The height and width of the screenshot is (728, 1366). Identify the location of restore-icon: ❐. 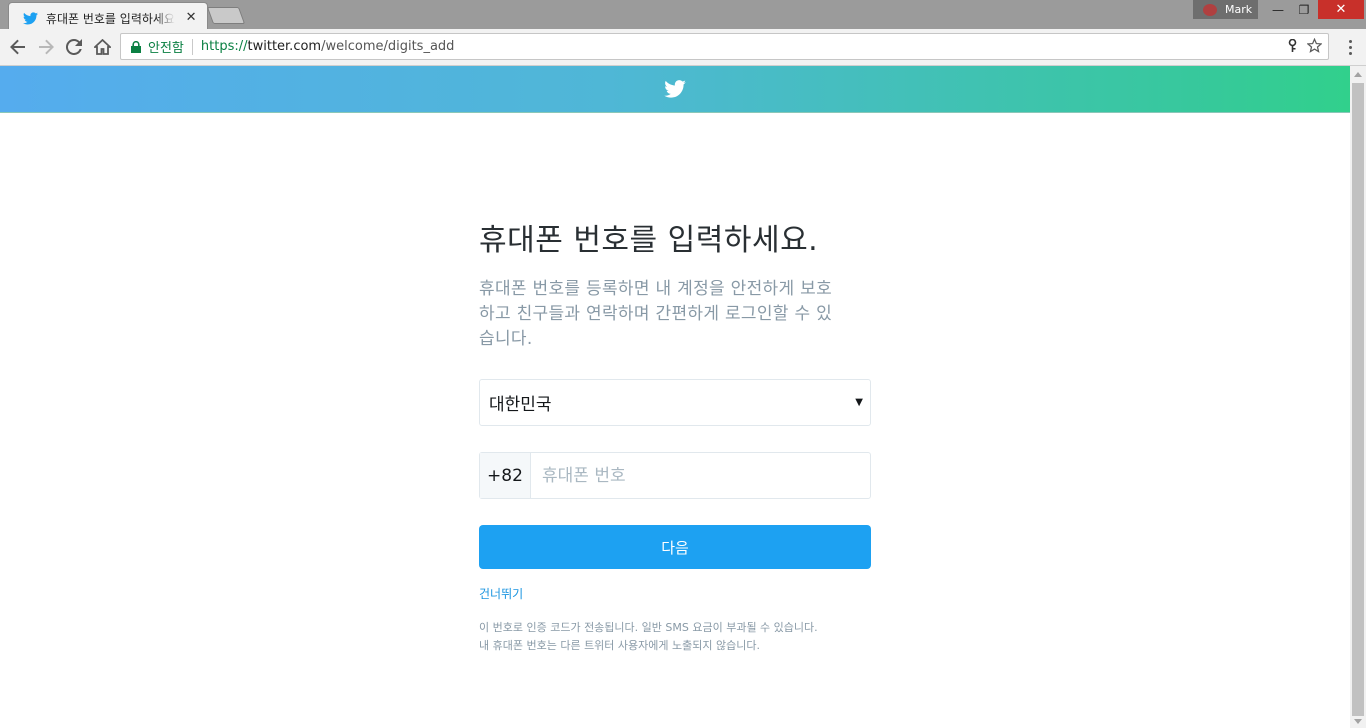
(1304, 9).